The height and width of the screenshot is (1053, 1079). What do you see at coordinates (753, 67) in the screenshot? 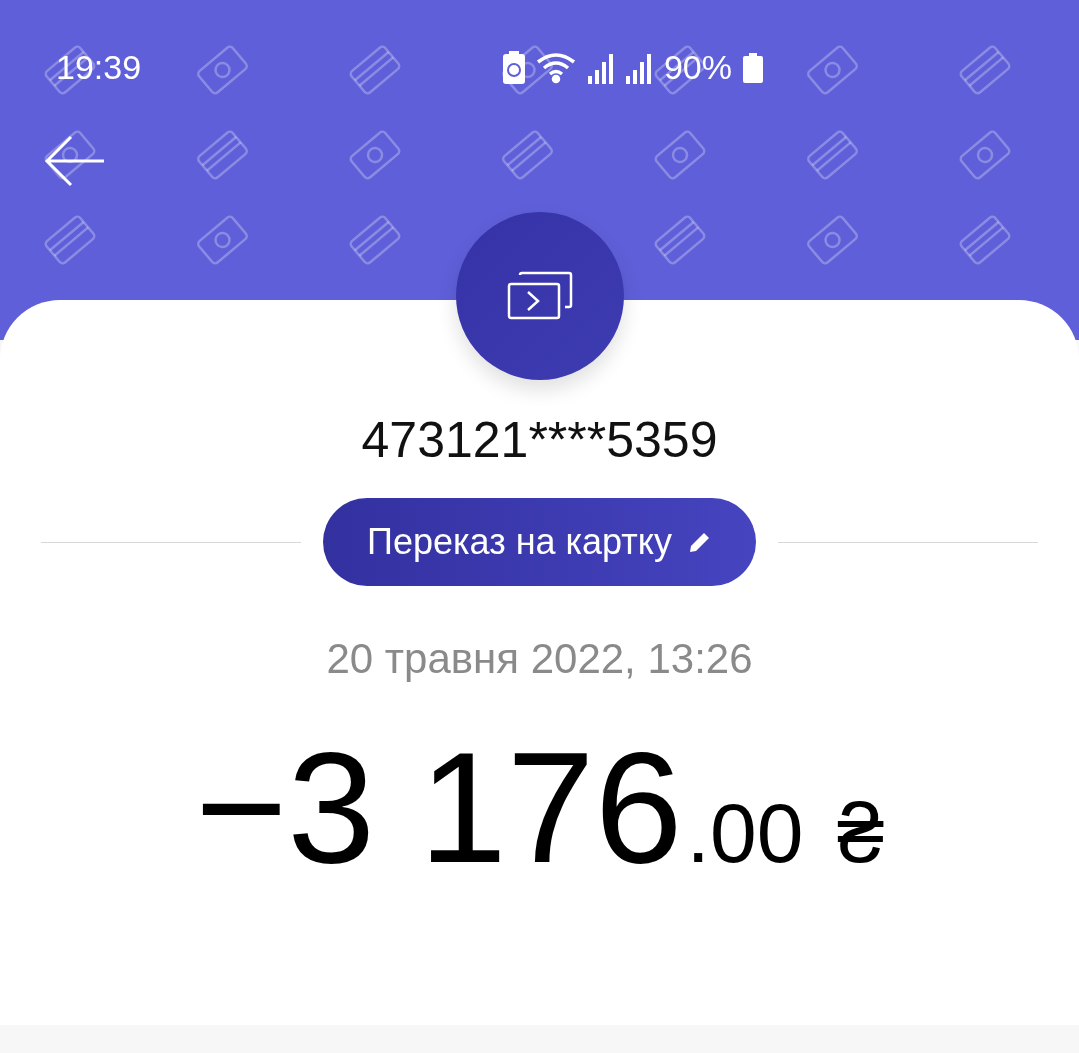
I see `battery-icon` at bounding box center [753, 67].